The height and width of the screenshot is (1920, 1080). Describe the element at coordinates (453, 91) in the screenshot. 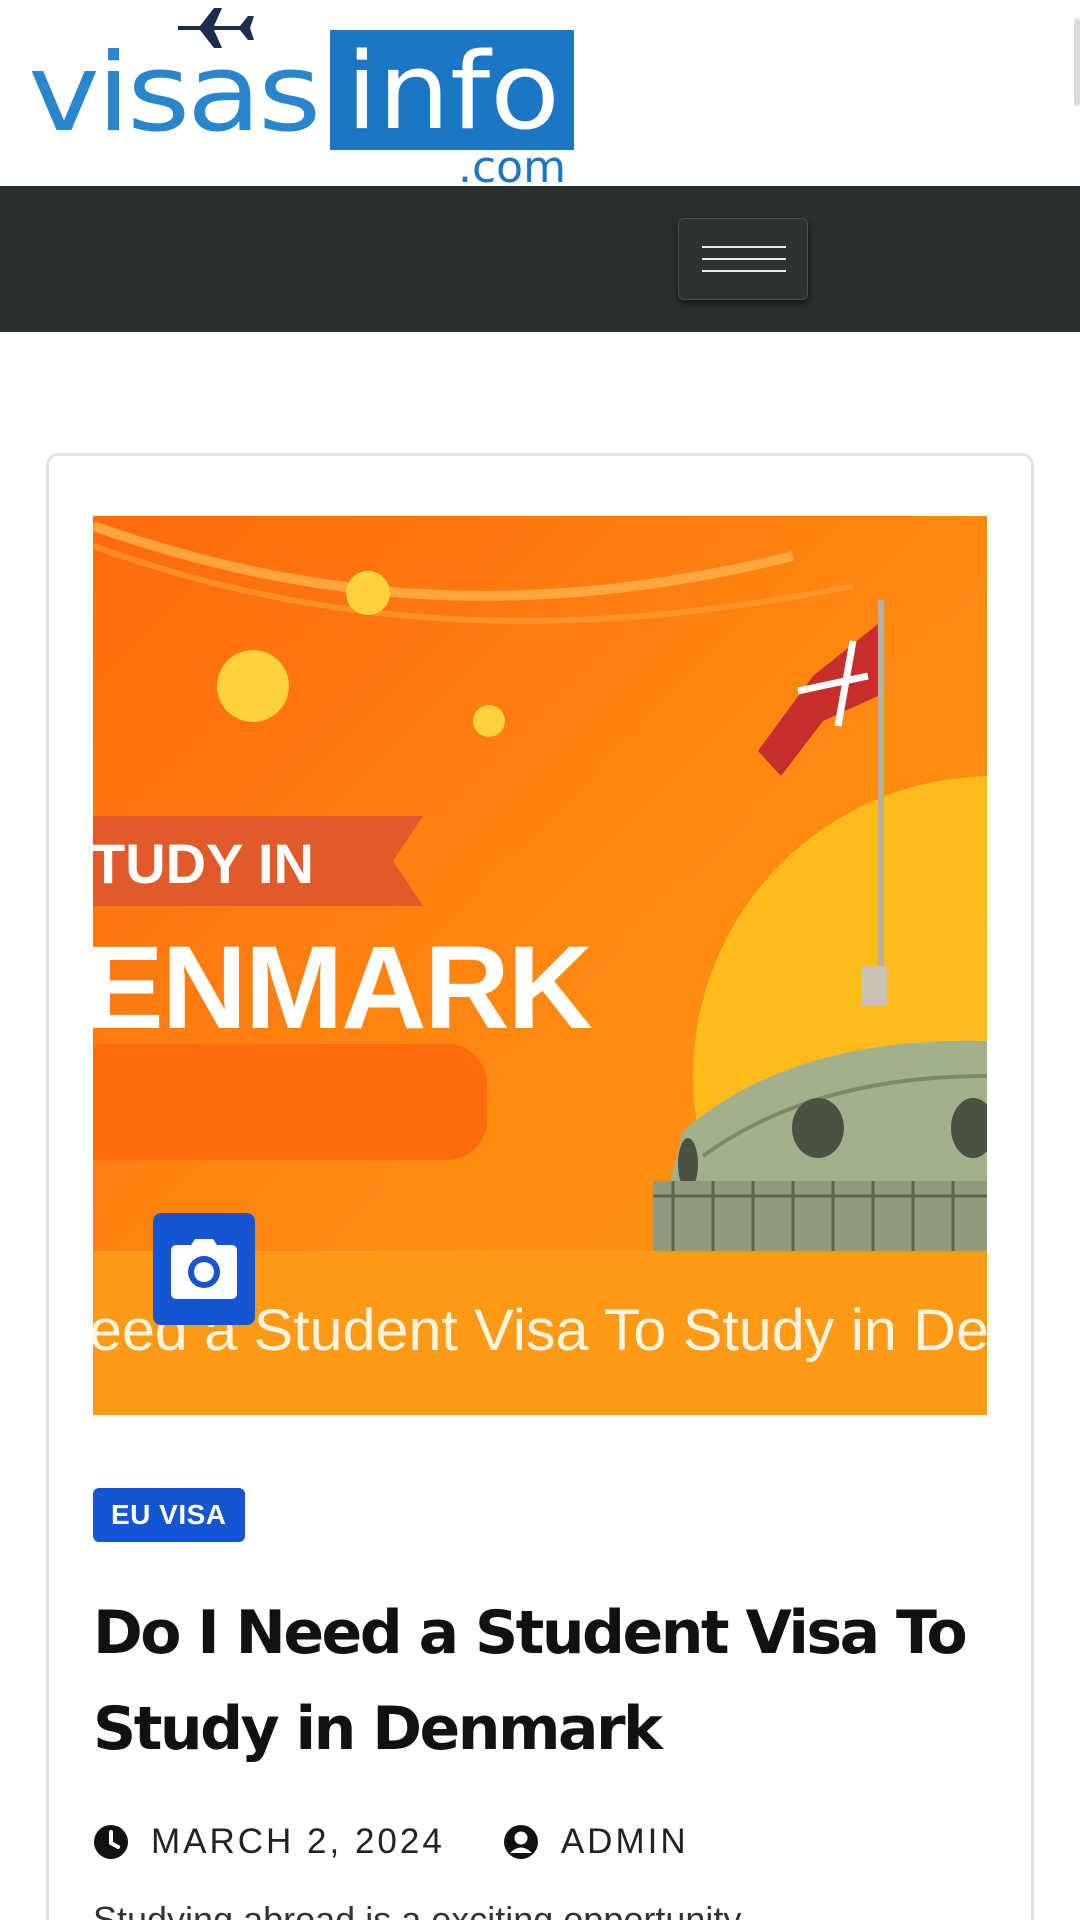

I see `logo-word-right: info` at that location.